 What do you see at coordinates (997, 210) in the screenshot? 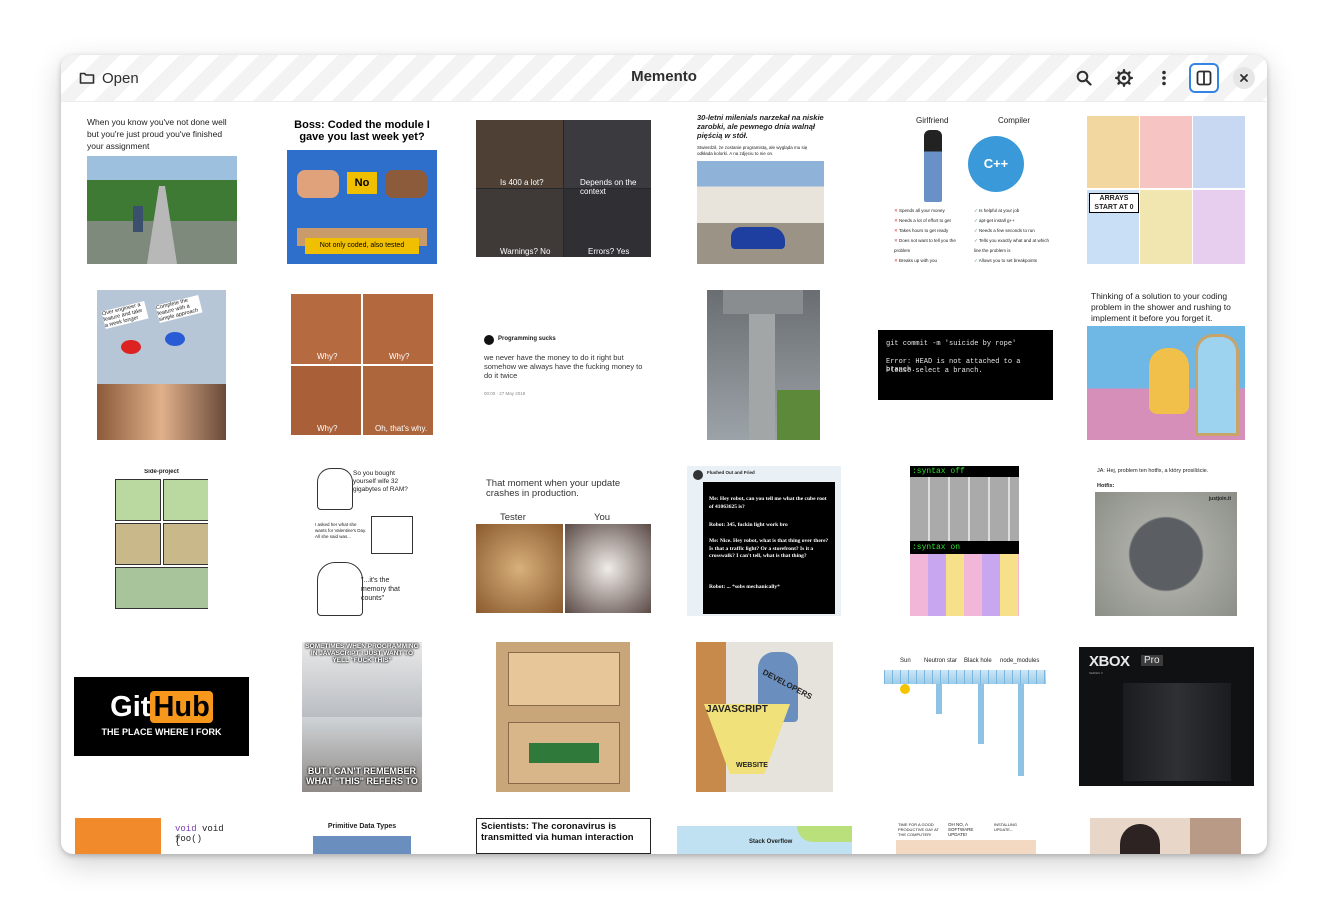
I see `list-item: ✓ Is helpful at your job` at bounding box center [997, 210].